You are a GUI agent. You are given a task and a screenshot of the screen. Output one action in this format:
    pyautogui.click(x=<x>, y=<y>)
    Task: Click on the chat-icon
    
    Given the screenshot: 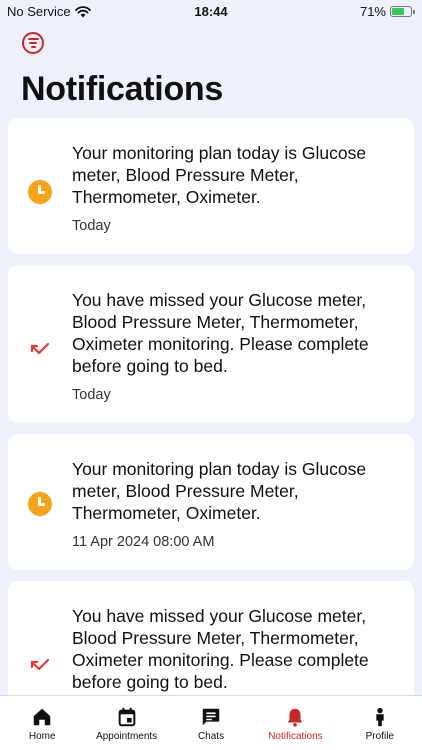 What is the action you would take?
    pyautogui.click(x=211, y=717)
    